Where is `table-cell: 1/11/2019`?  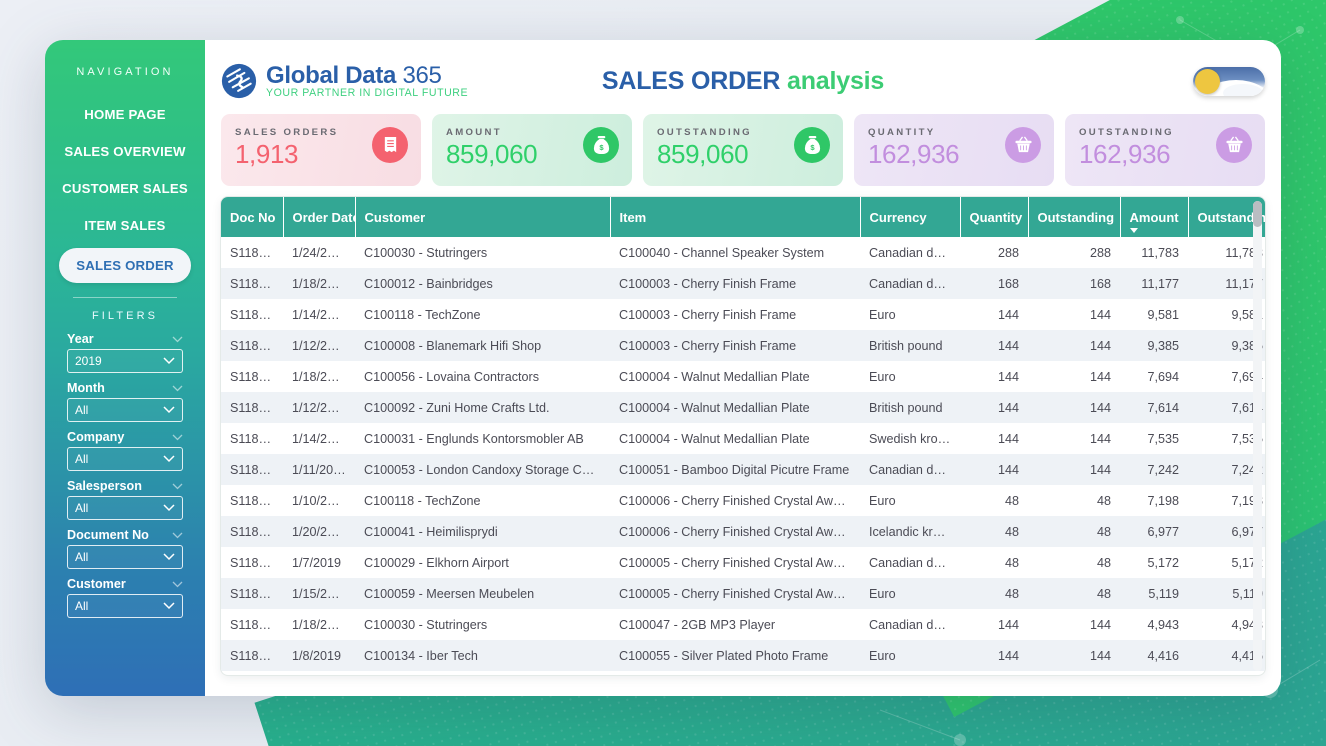 table-cell: 1/11/2019 is located at coordinates (320, 469).